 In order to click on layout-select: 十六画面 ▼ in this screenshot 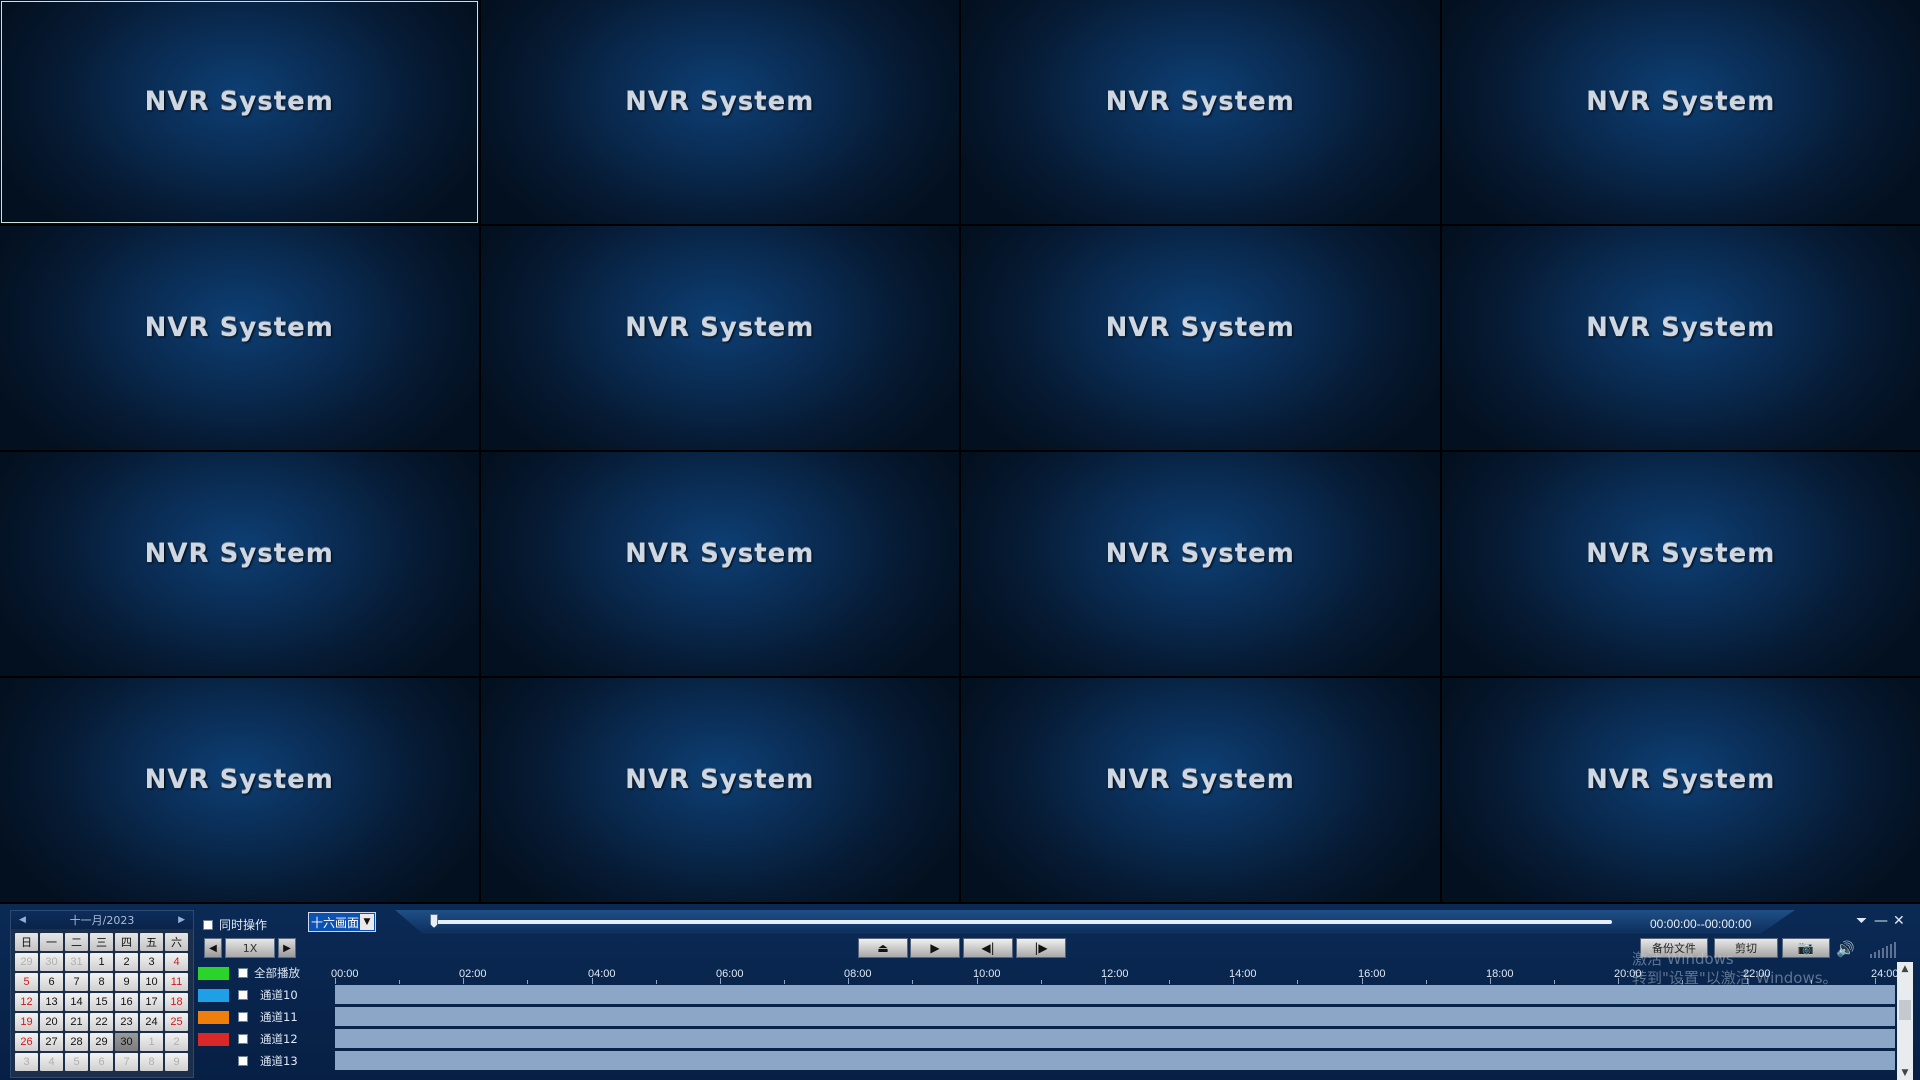, I will do `click(342, 922)`.